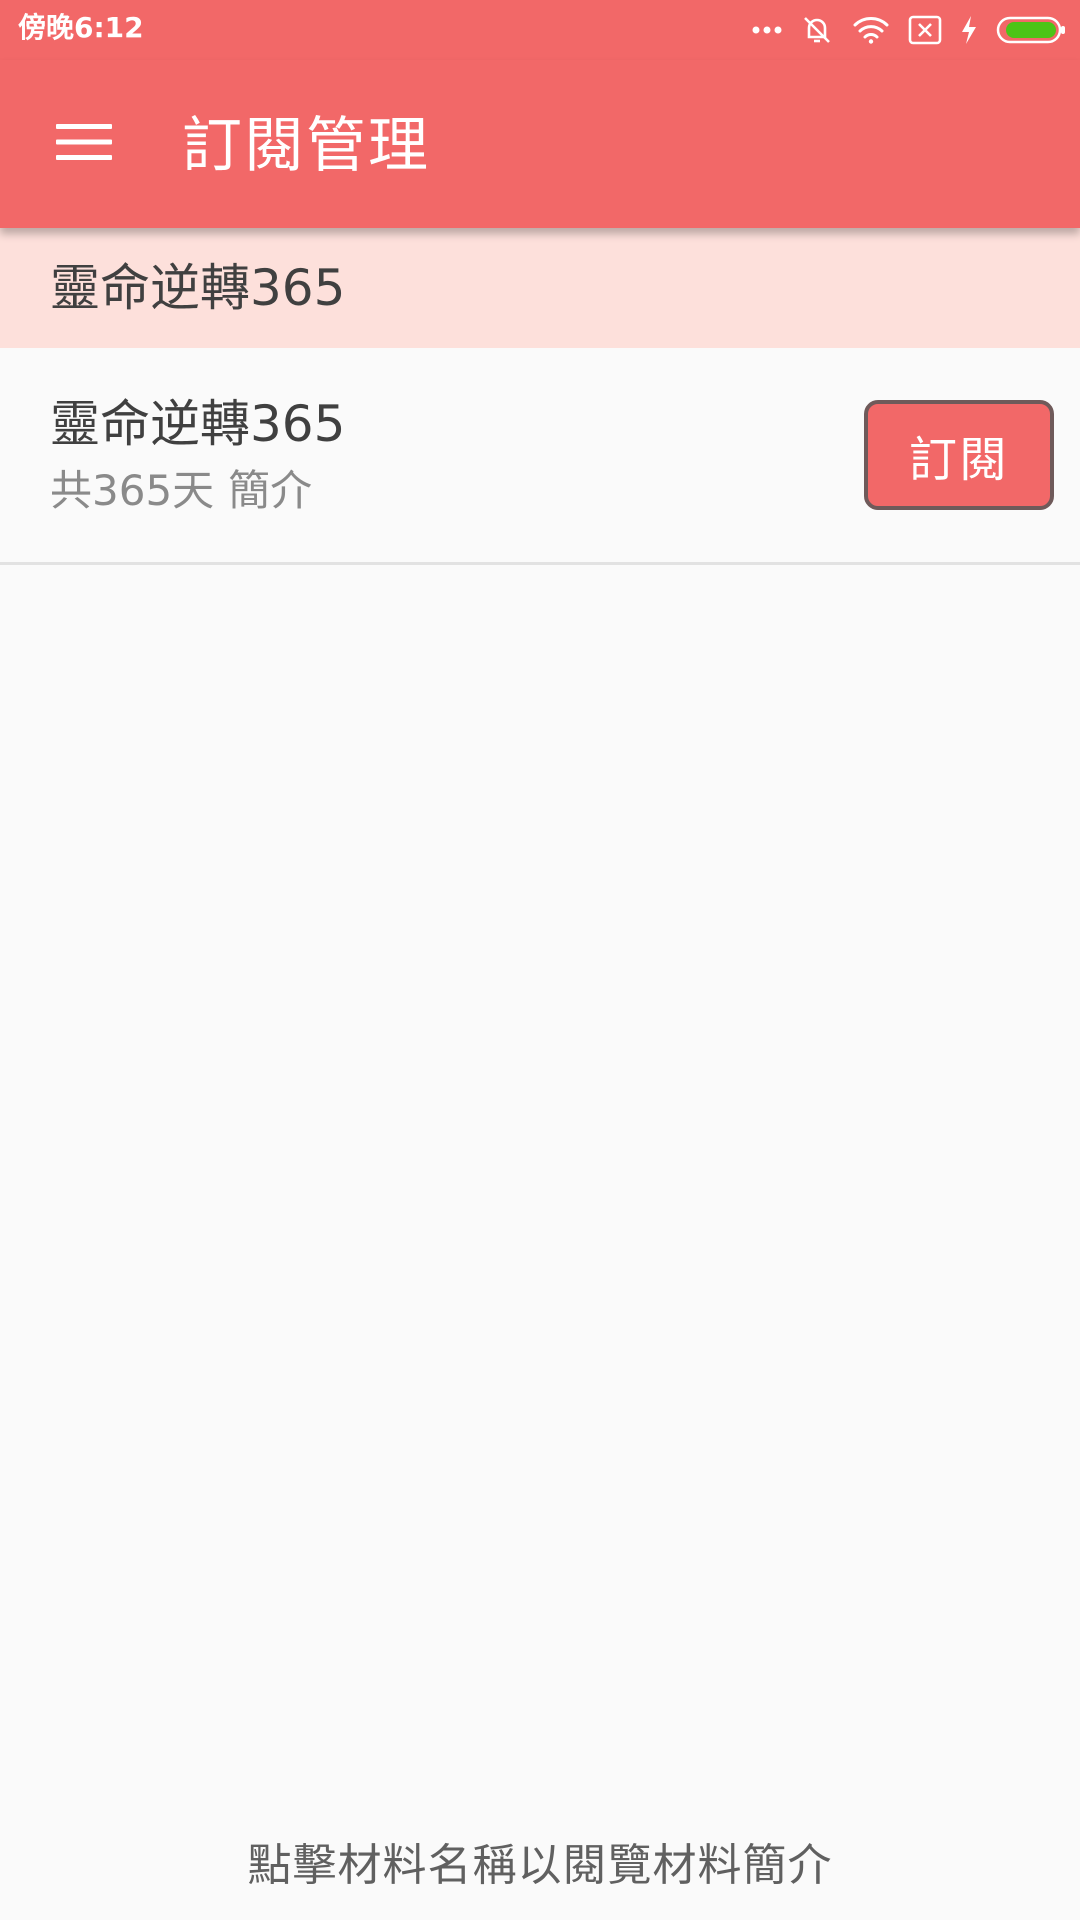  What do you see at coordinates (969, 30) in the screenshot?
I see `charging-bolt-icon` at bounding box center [969, 30].